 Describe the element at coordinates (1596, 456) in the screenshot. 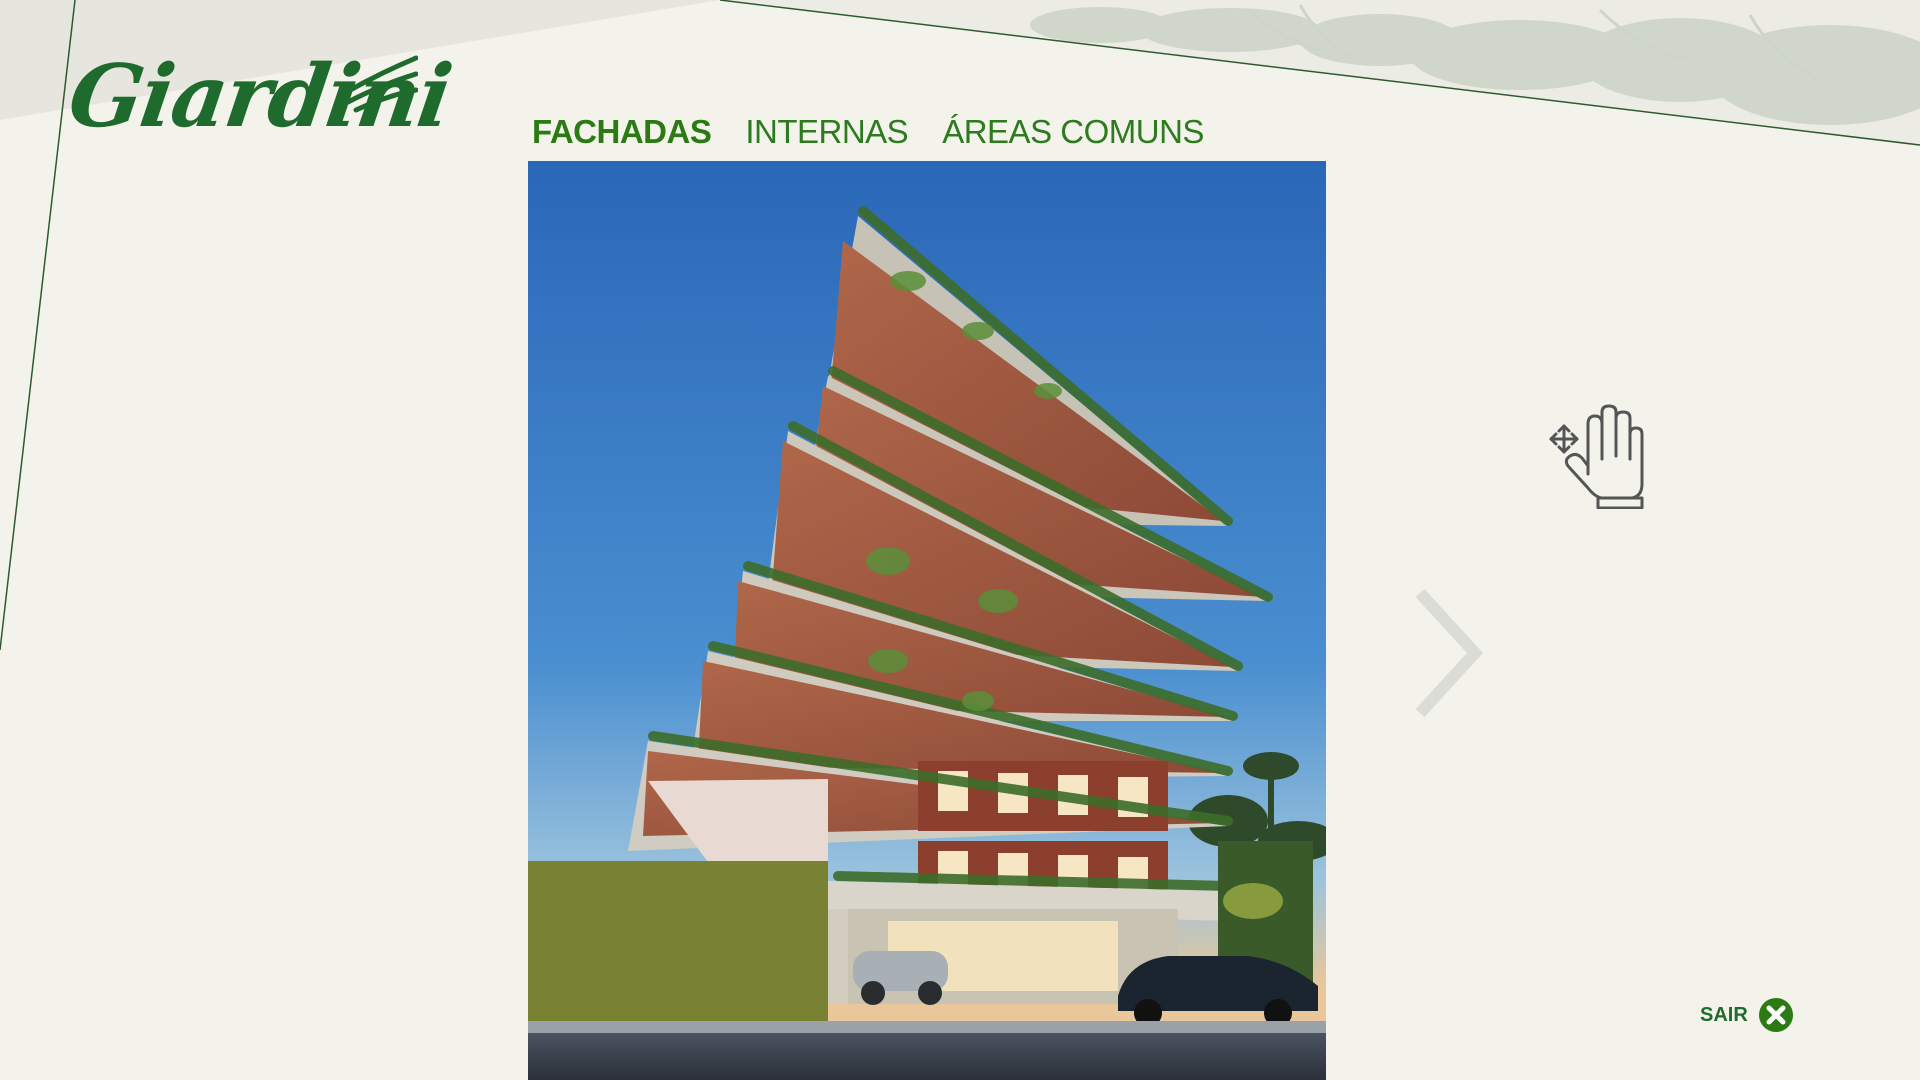

I see `pan-hand-icon` at that location.